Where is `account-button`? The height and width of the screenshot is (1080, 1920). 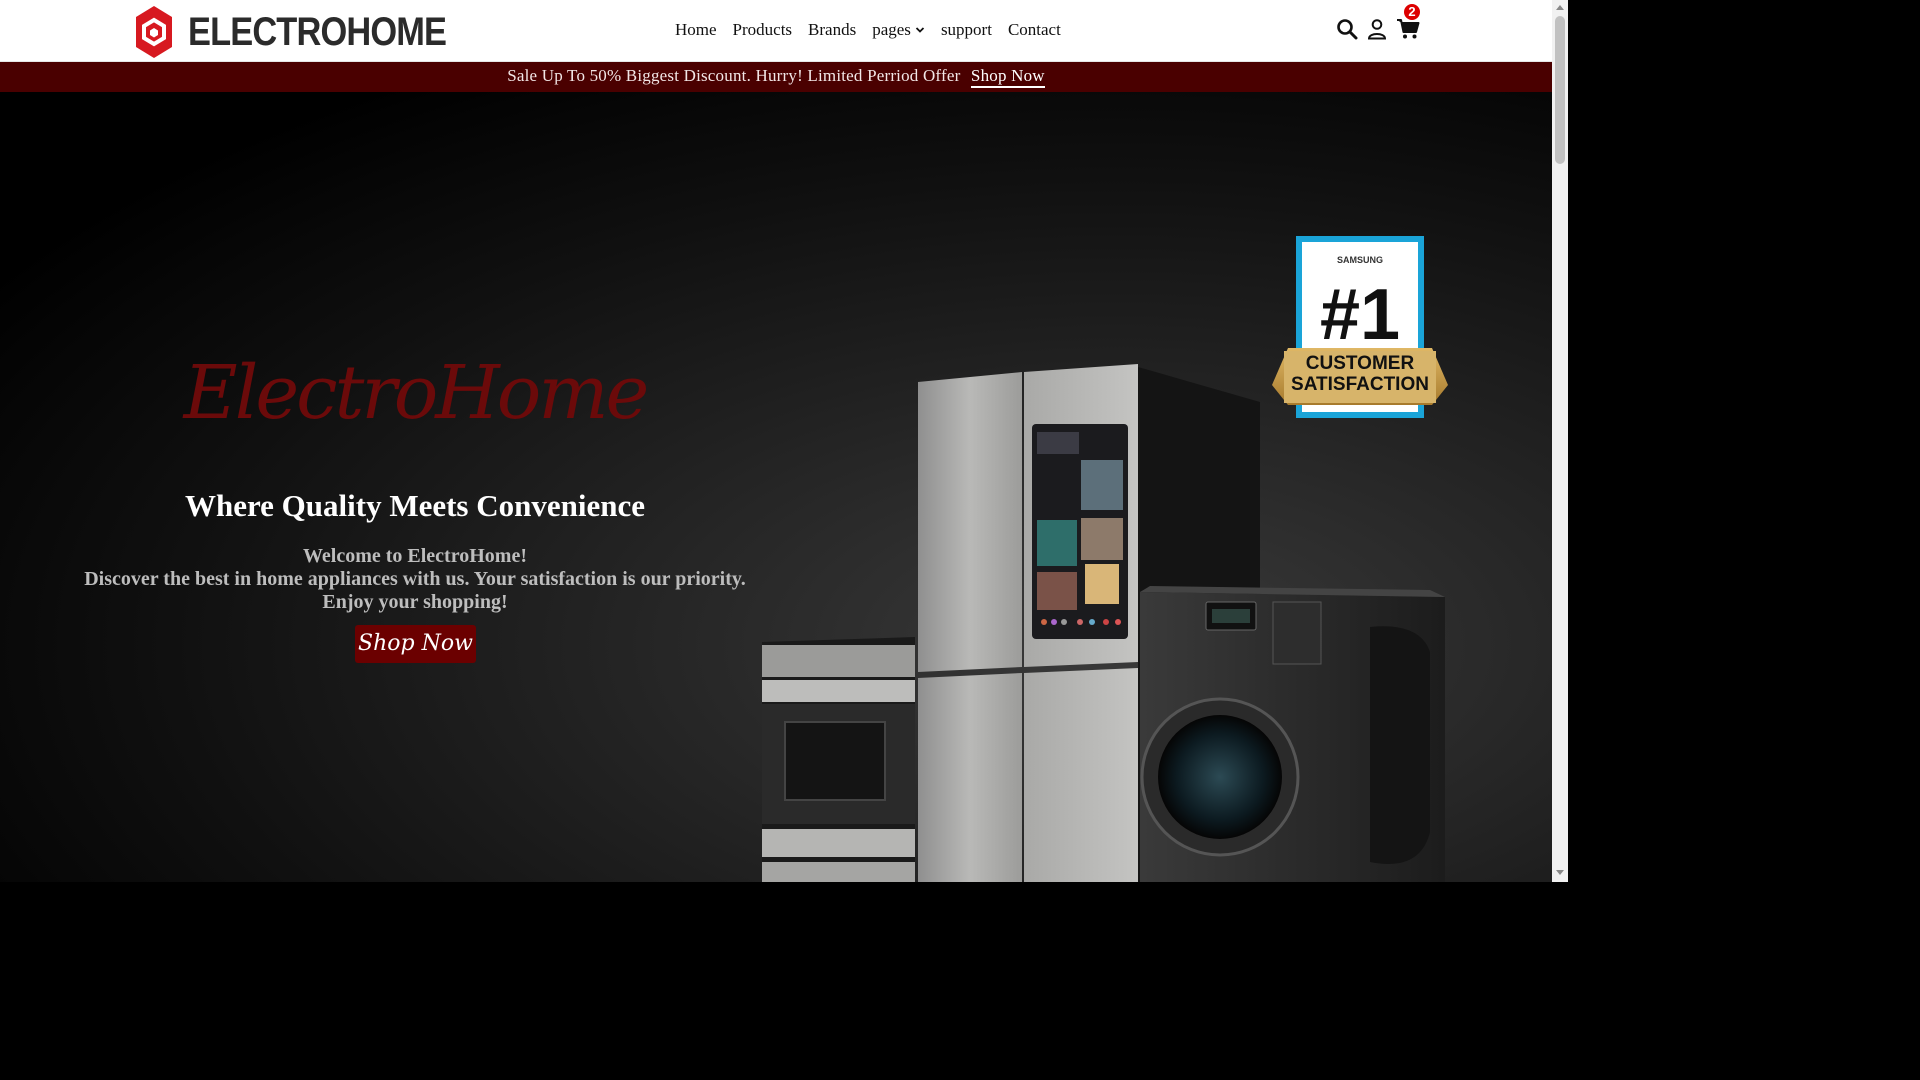
account-button is located at coordinates (1378, 30).